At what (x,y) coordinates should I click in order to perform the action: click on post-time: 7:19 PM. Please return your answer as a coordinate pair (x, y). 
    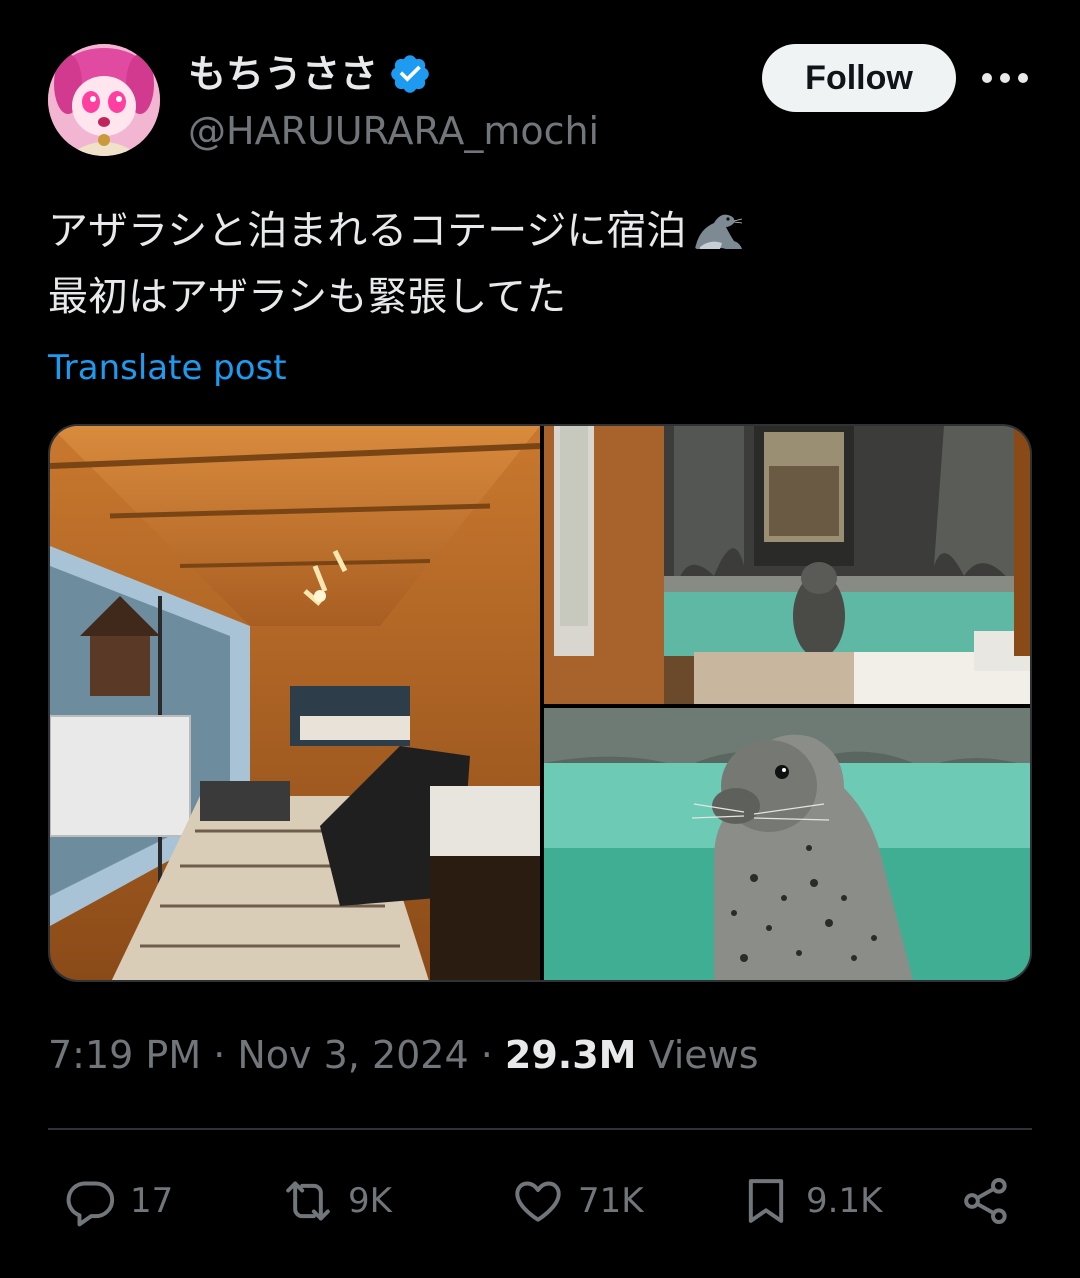
    Looking at the image, I should click on (124, 1055).